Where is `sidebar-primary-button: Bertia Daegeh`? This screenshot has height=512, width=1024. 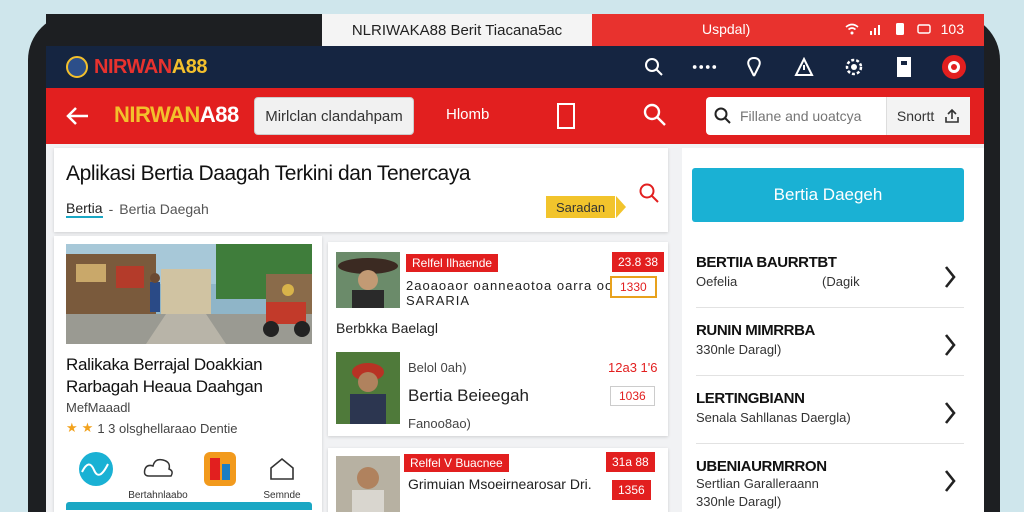 sidebar-primary-button: Bertia Daegeh is located at coordinates (828, 195).